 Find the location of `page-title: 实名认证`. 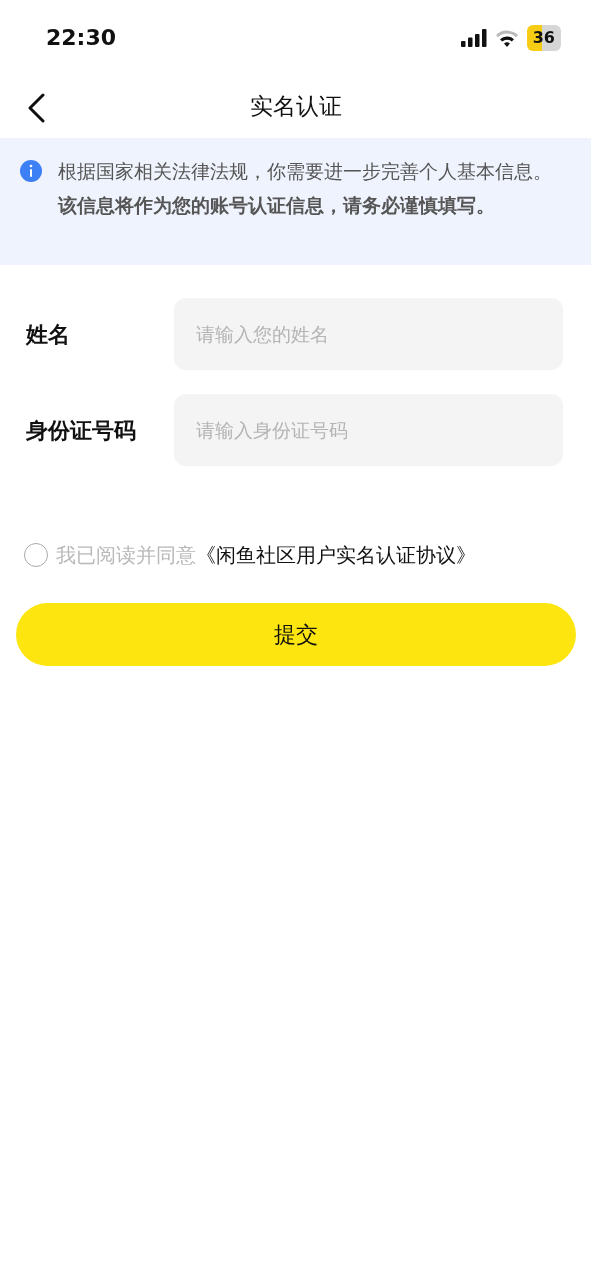

page-title: 实名认证 is located at coordinates (295, 107).